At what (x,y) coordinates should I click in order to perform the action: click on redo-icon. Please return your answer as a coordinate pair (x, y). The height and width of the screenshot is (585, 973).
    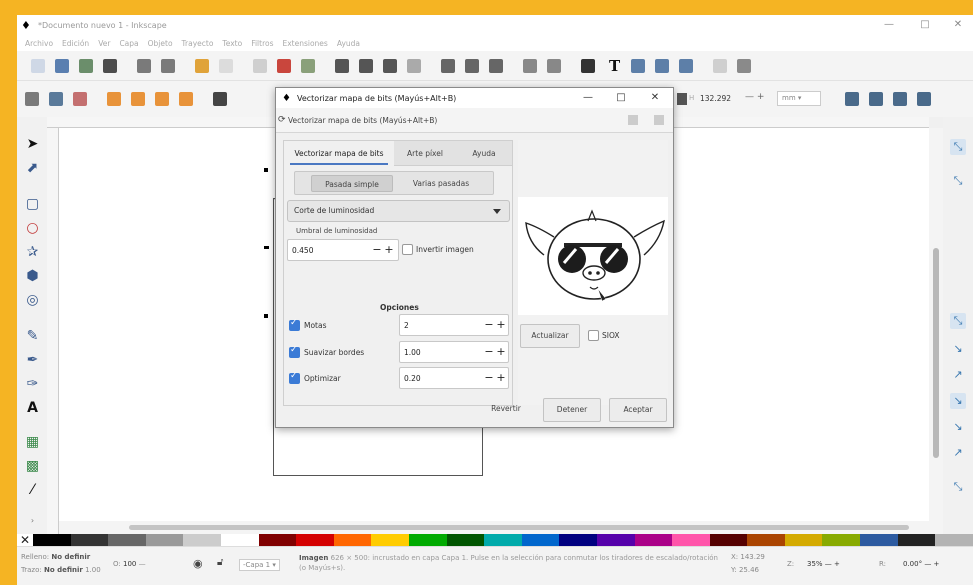
    Looking at the image, I should click on (226, 66).